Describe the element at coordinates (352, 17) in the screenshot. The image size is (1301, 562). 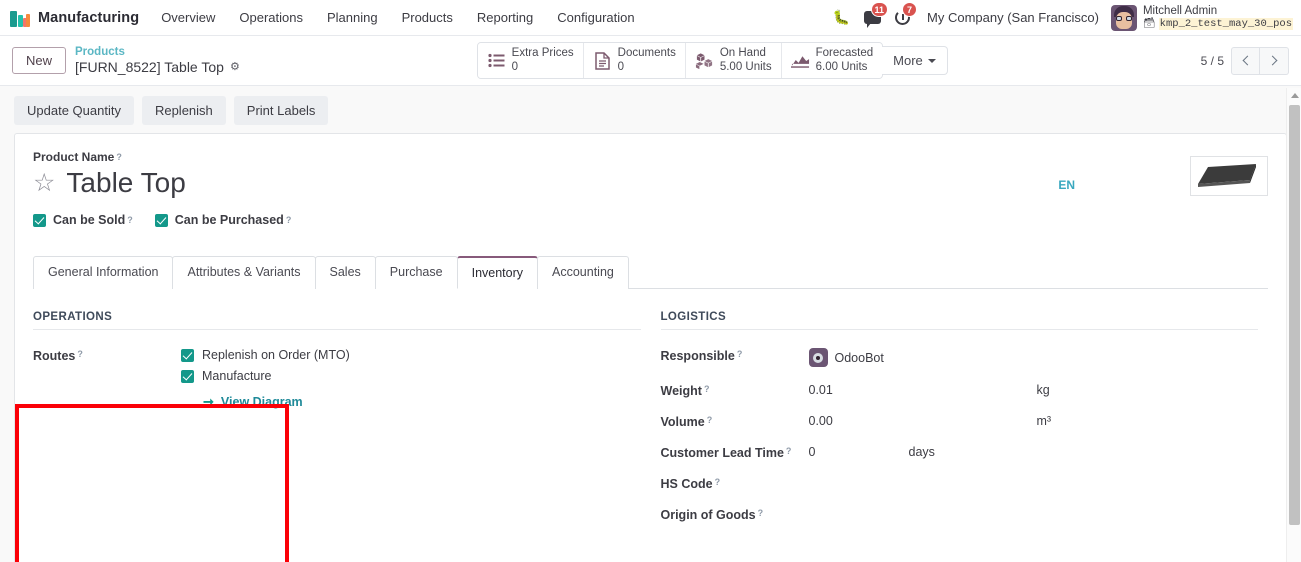
I see `menu-item-planning: Planning` at that location.